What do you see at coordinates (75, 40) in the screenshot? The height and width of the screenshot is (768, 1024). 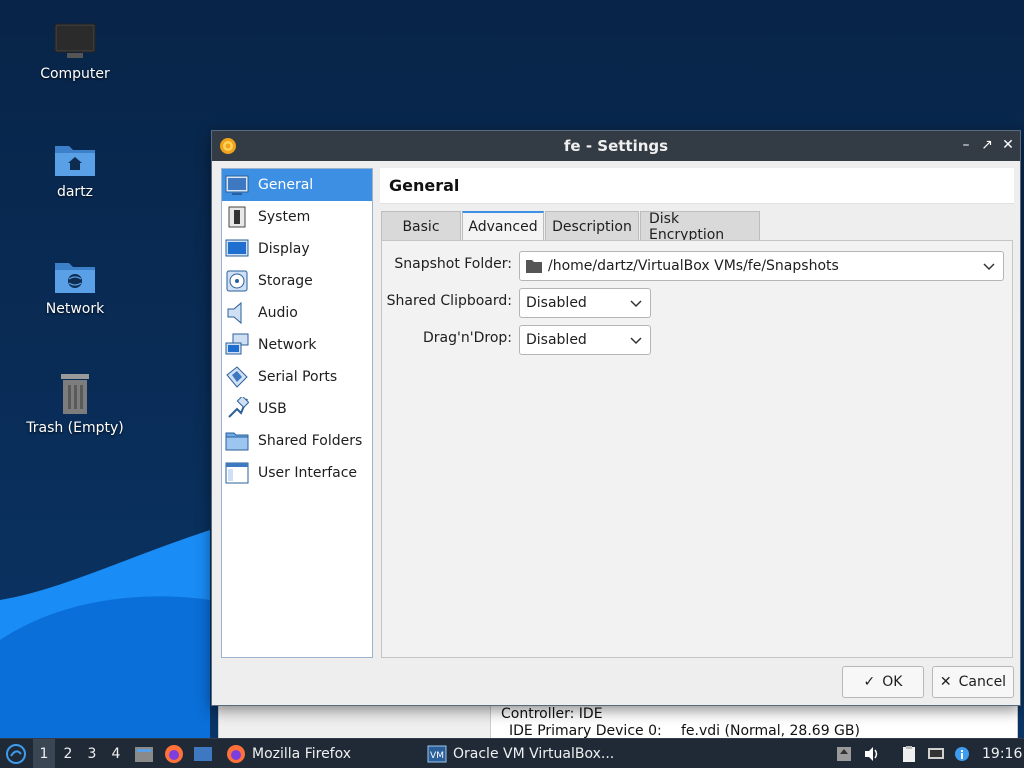 I see `computer-icon` at bounding box center [75, 40].